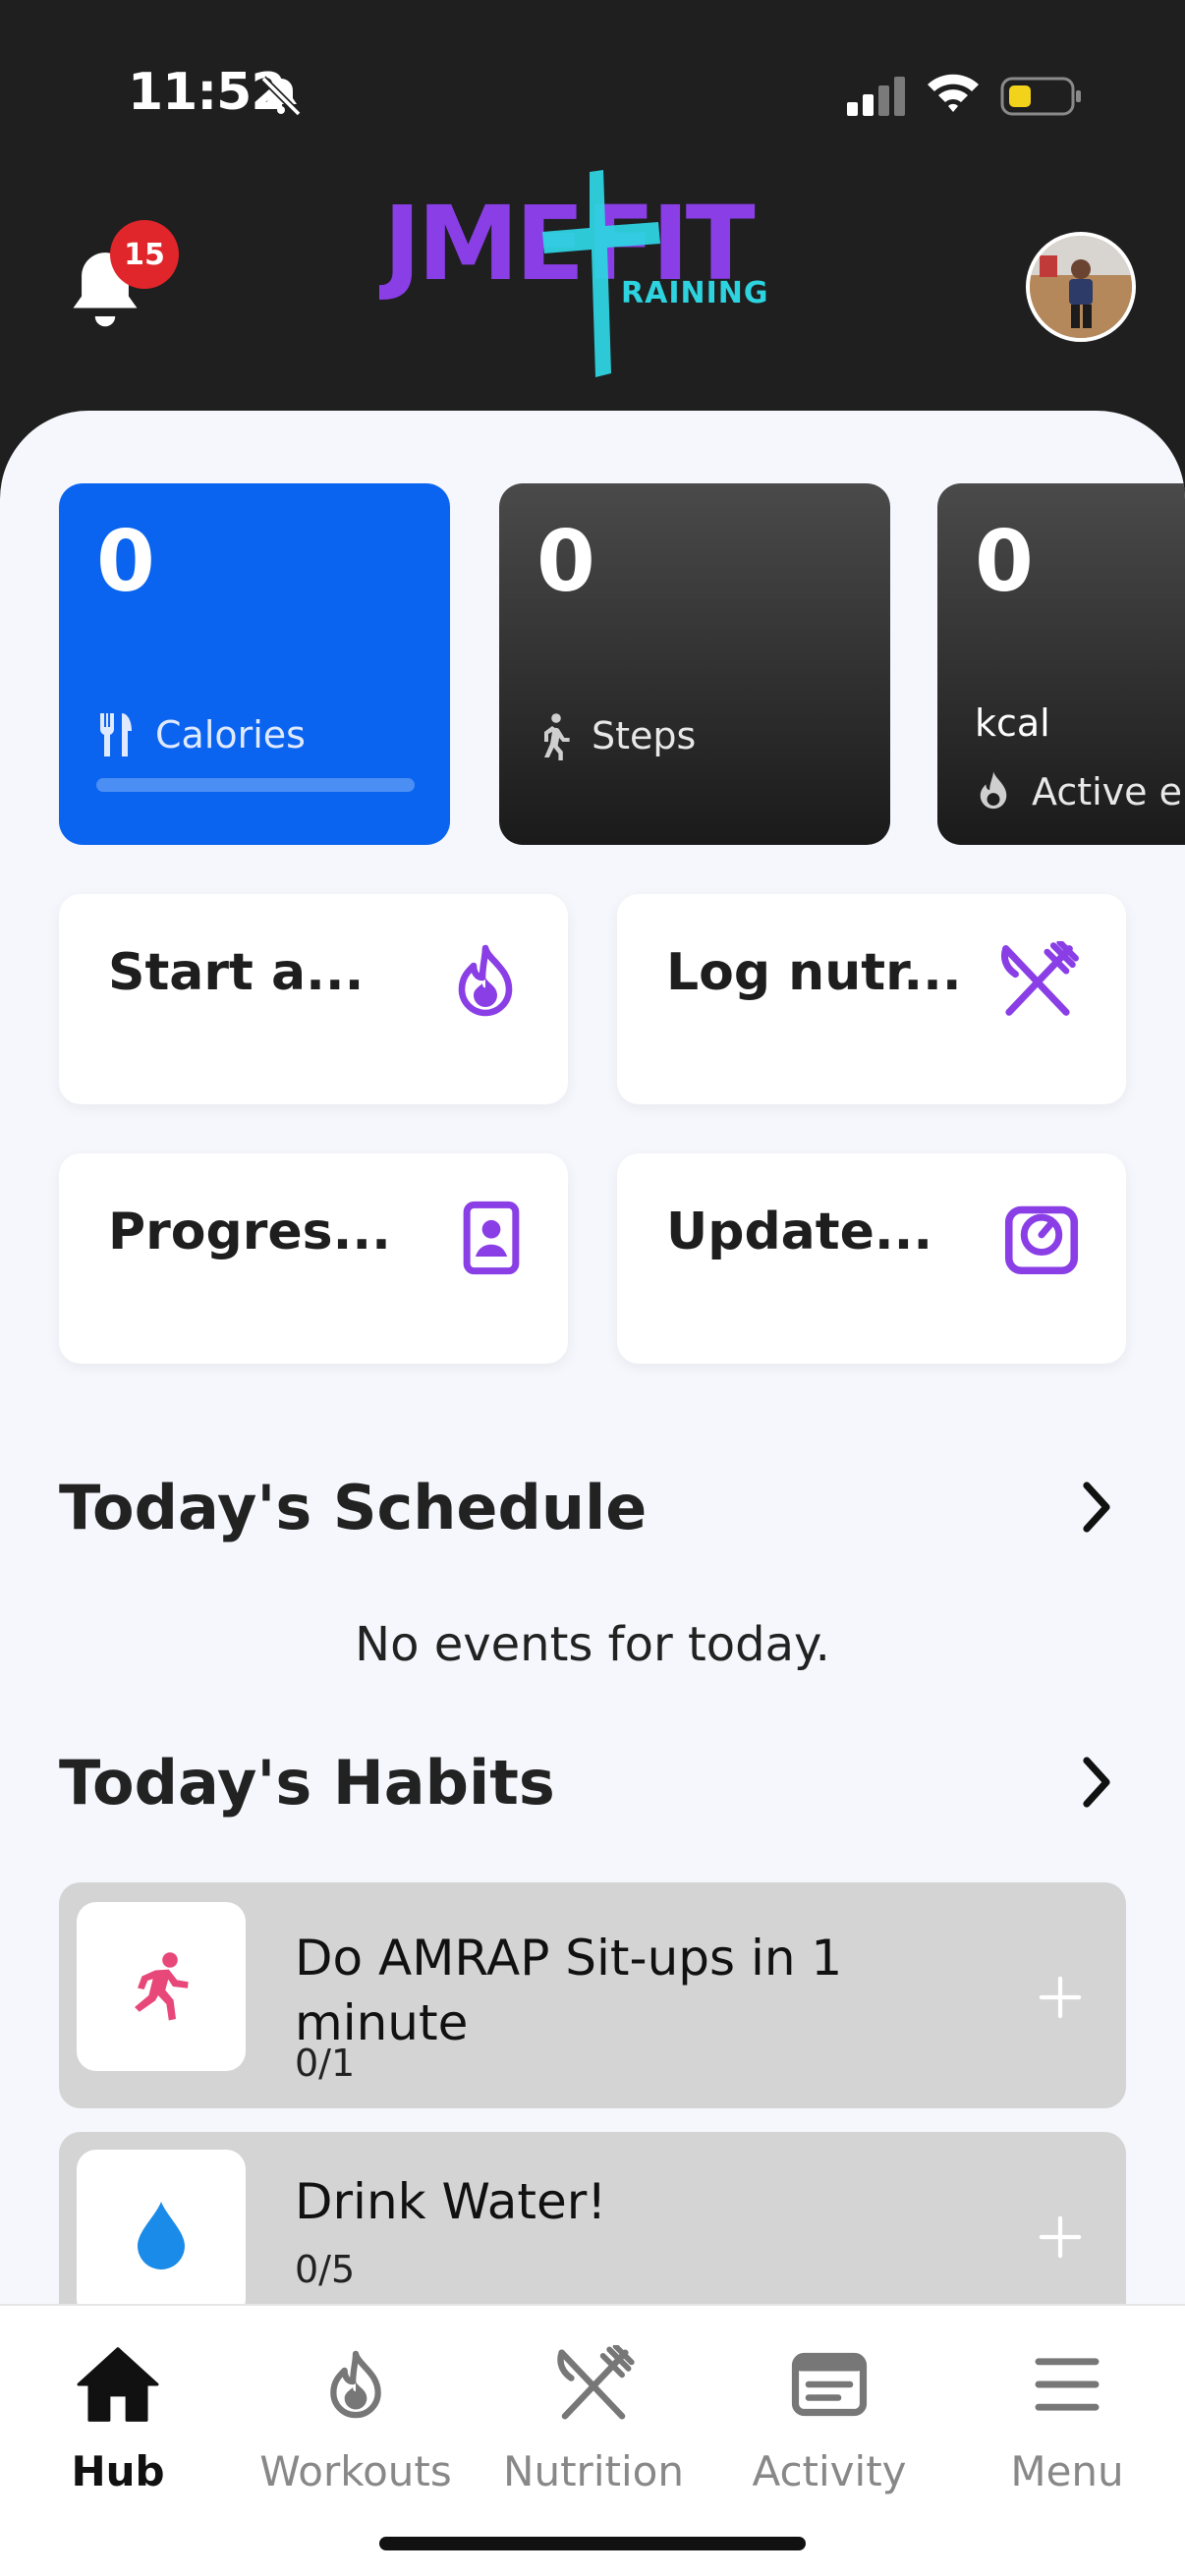  I want to click on habit-count: 0/1, so click(325, 2063).